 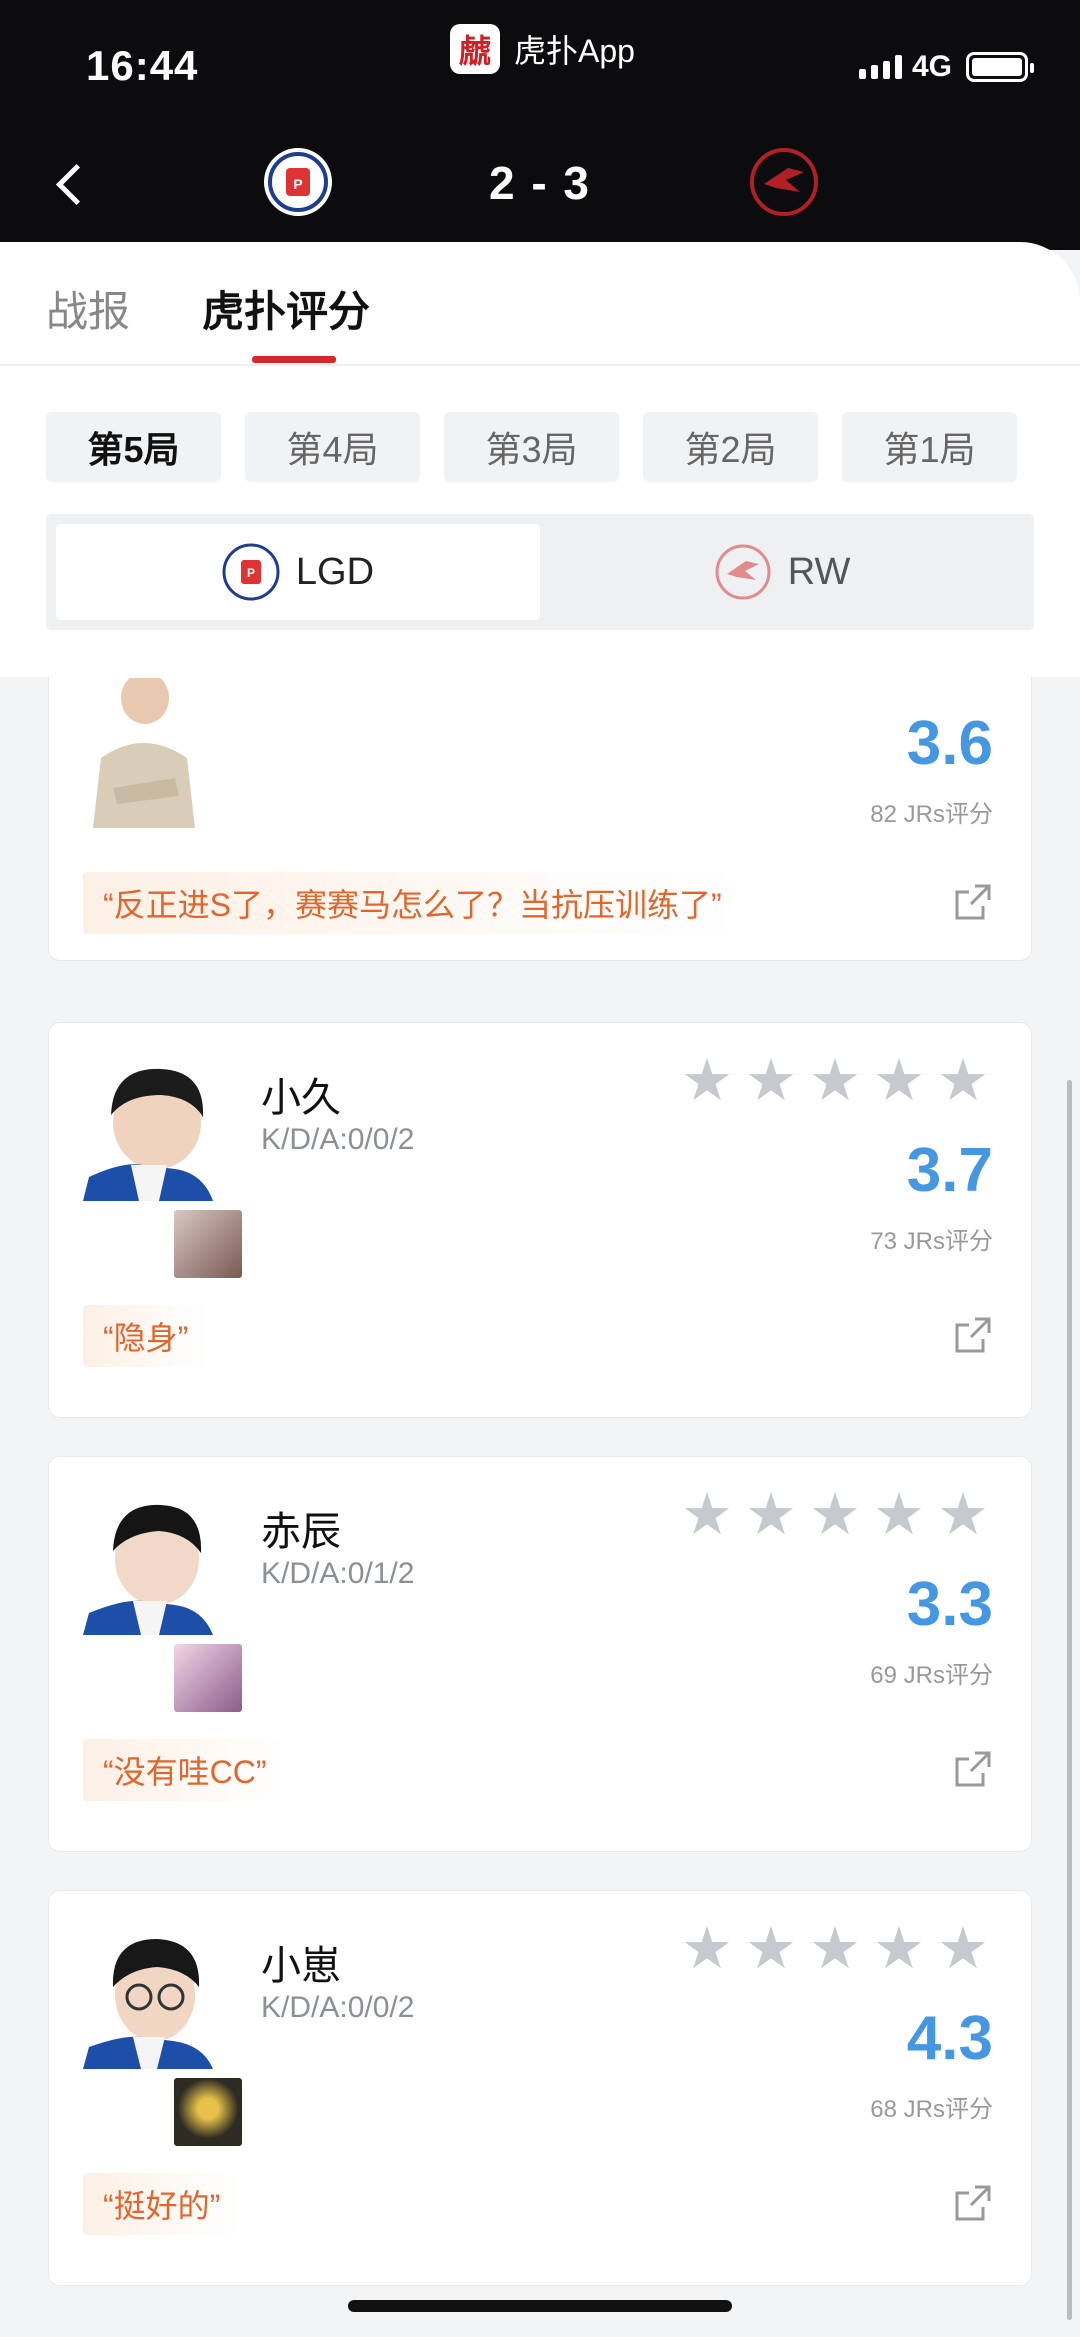 I want to click on battery-icon, so click(x=1000, y=67).